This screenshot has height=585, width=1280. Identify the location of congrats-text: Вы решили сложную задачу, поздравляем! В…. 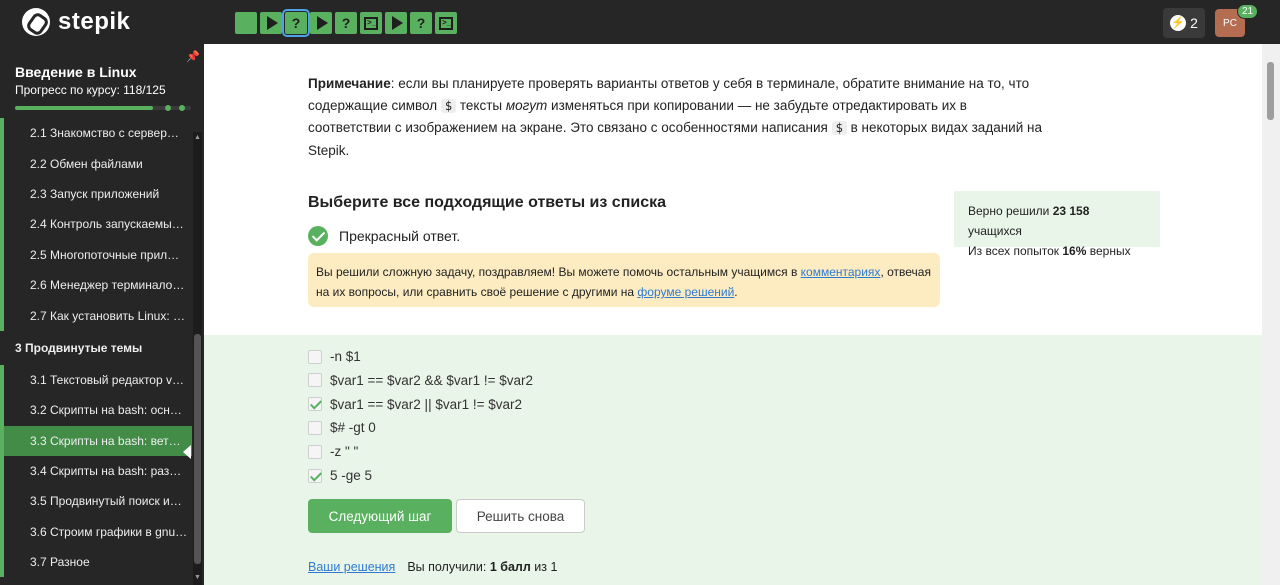
(558, 272).